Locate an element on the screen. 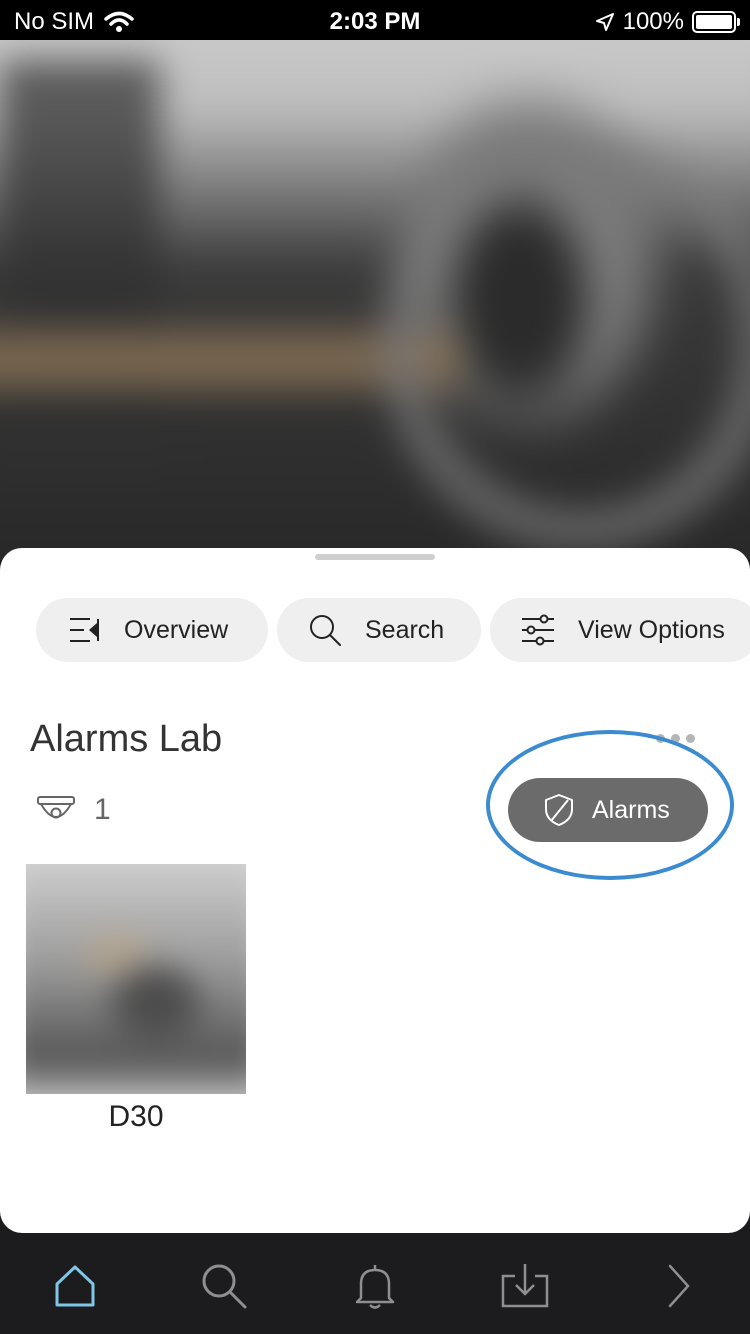 The height and width of the screenshot is (1334, 750). tab-alerts is located at coordinates (375, 1286).